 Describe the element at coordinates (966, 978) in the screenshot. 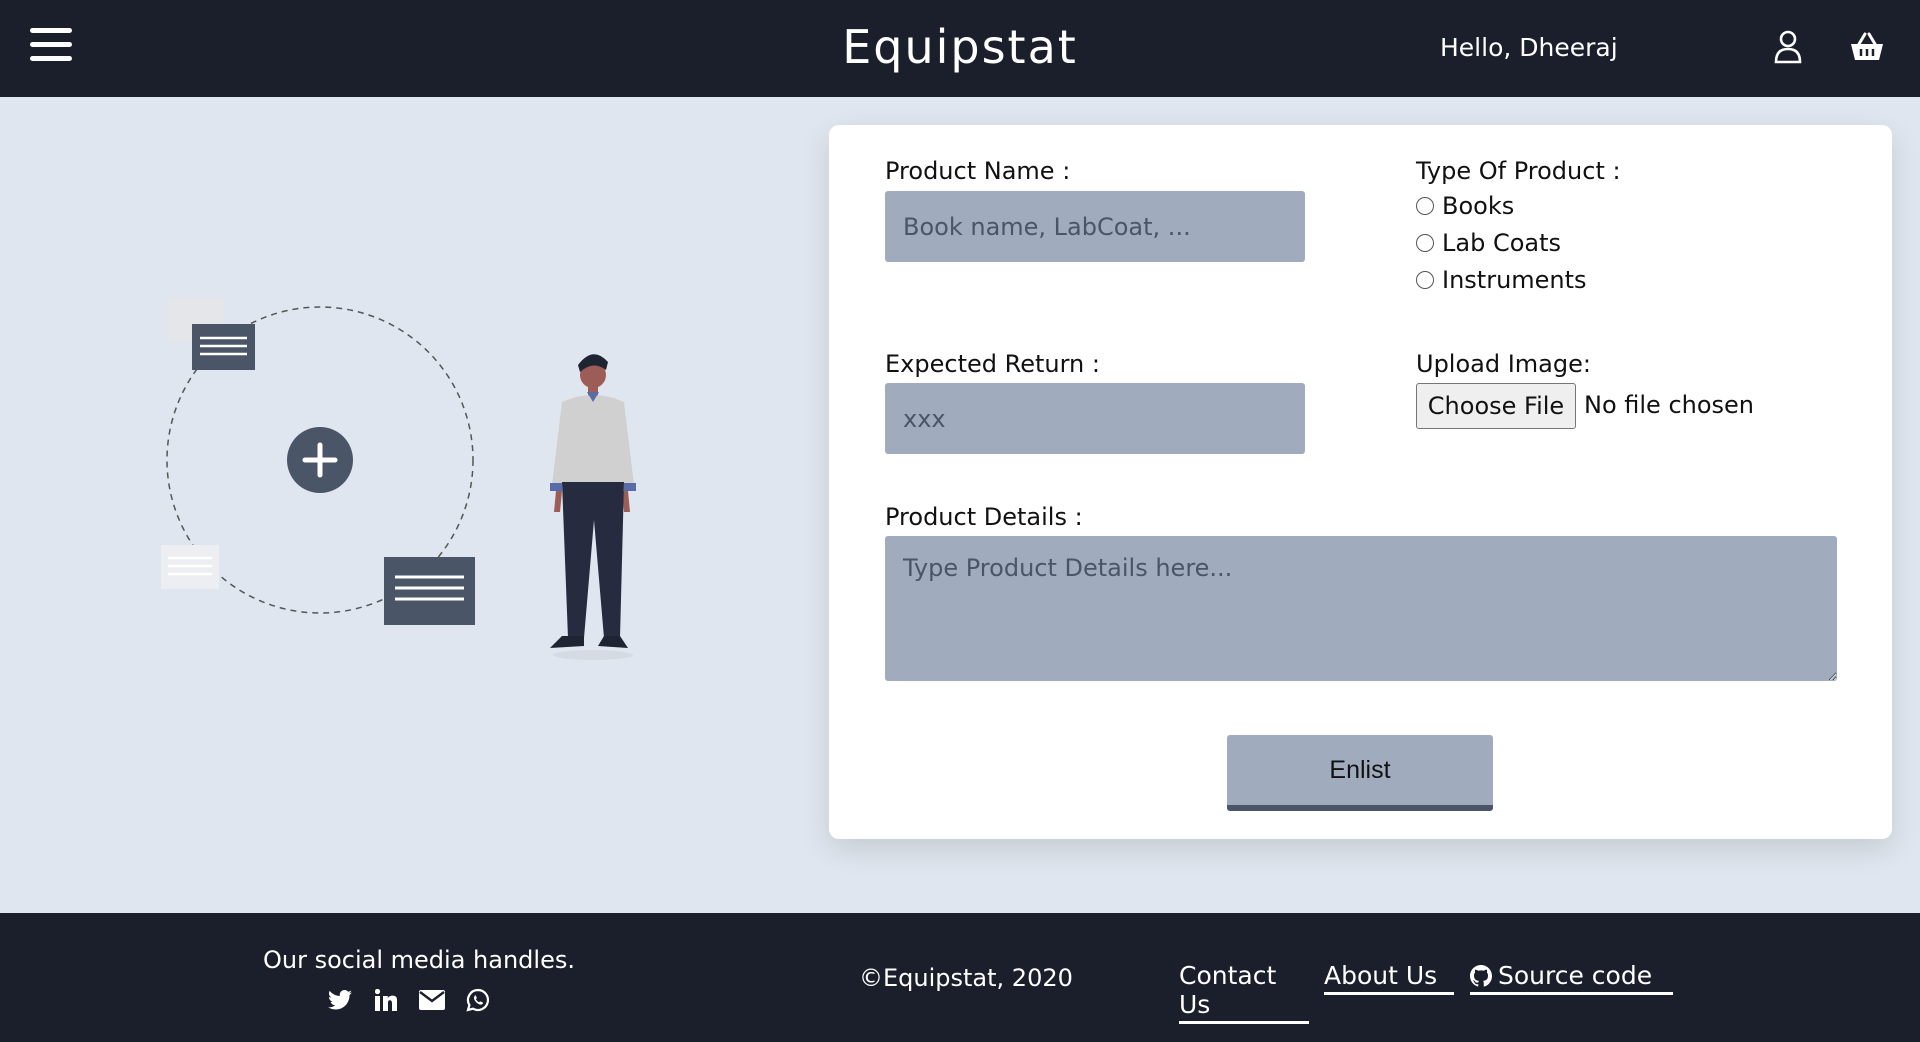

I see `copyright-text: ©Equipstat, 2020` at that location.